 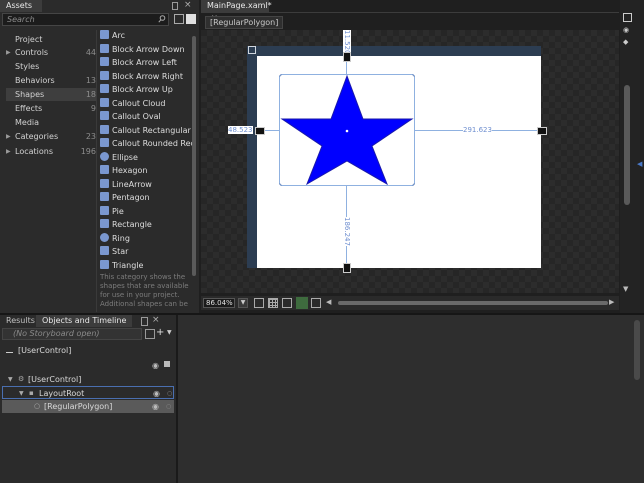 I want to click on shape-item: Star, so click(x=146, y=251).